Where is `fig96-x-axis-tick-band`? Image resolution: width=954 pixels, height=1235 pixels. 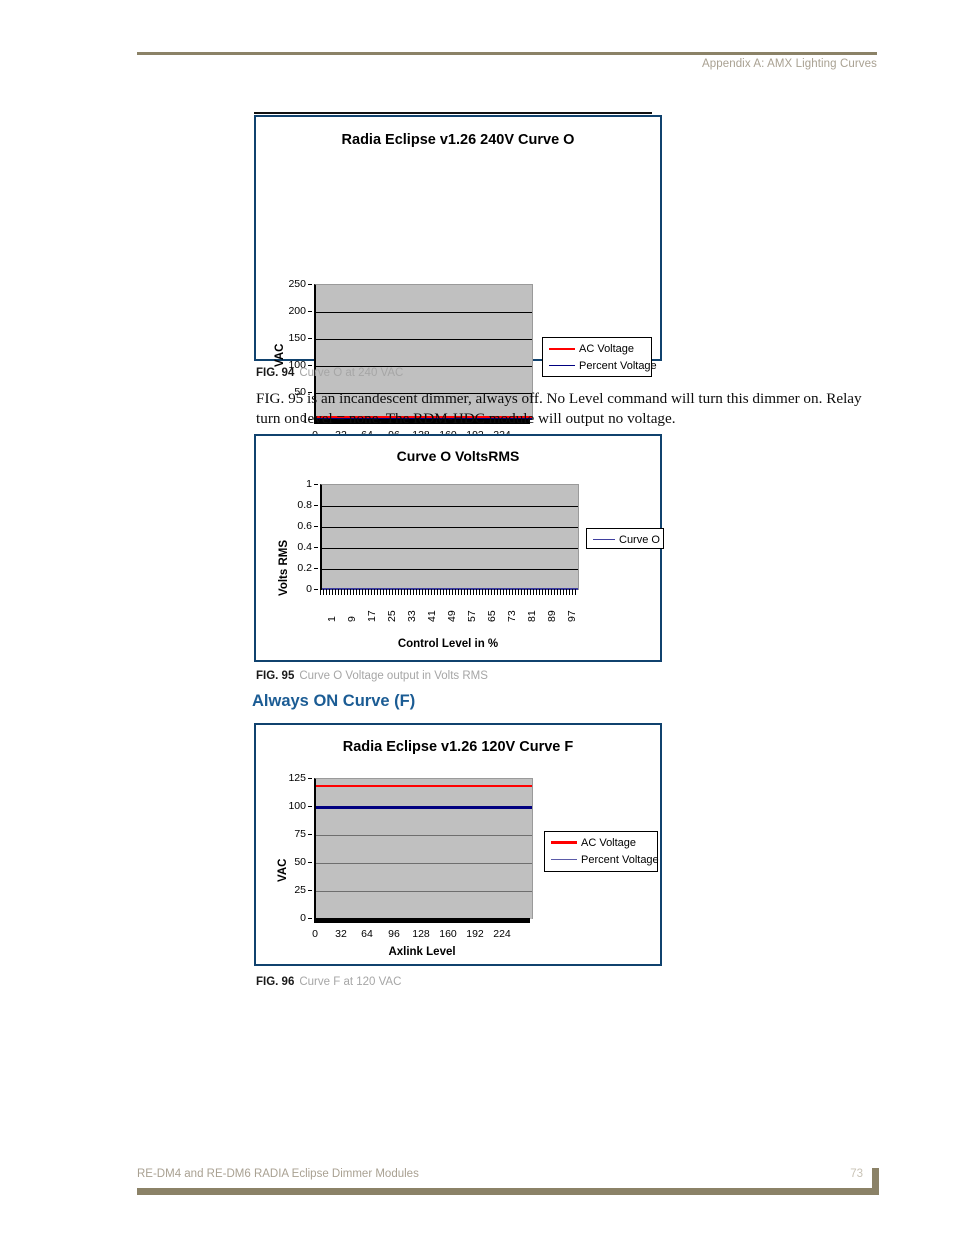
fig96-x-axis-tick-band is located at coordinates (422, 920).